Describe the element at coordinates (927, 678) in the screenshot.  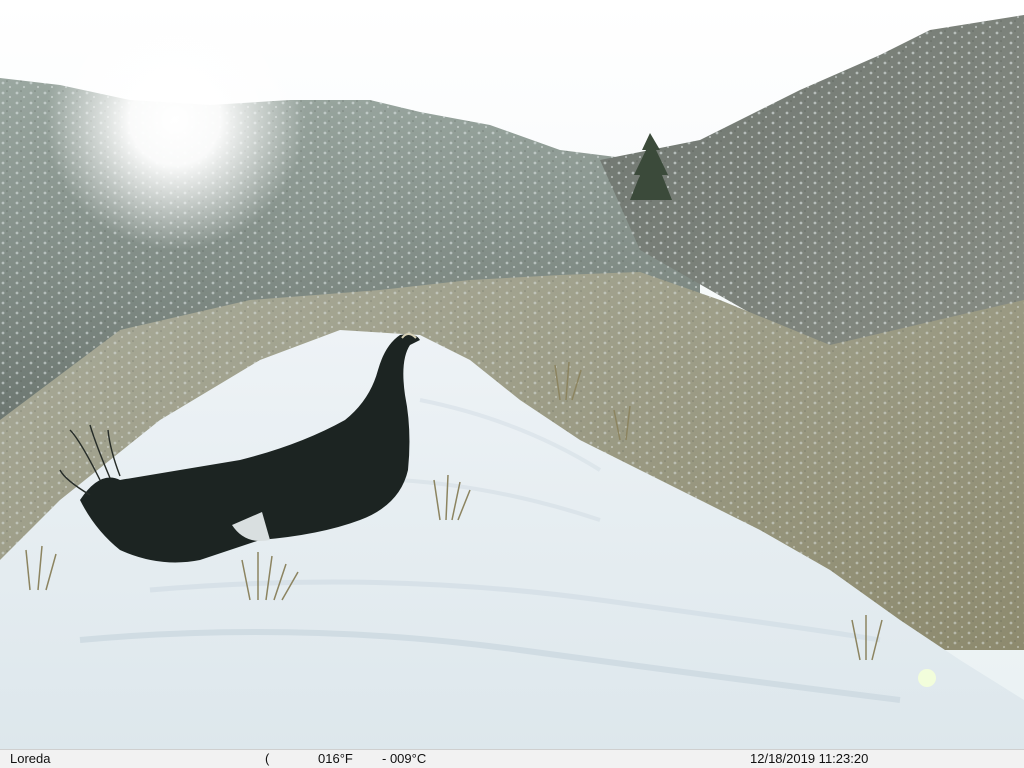
I see `lens-flare-spot` at that location.